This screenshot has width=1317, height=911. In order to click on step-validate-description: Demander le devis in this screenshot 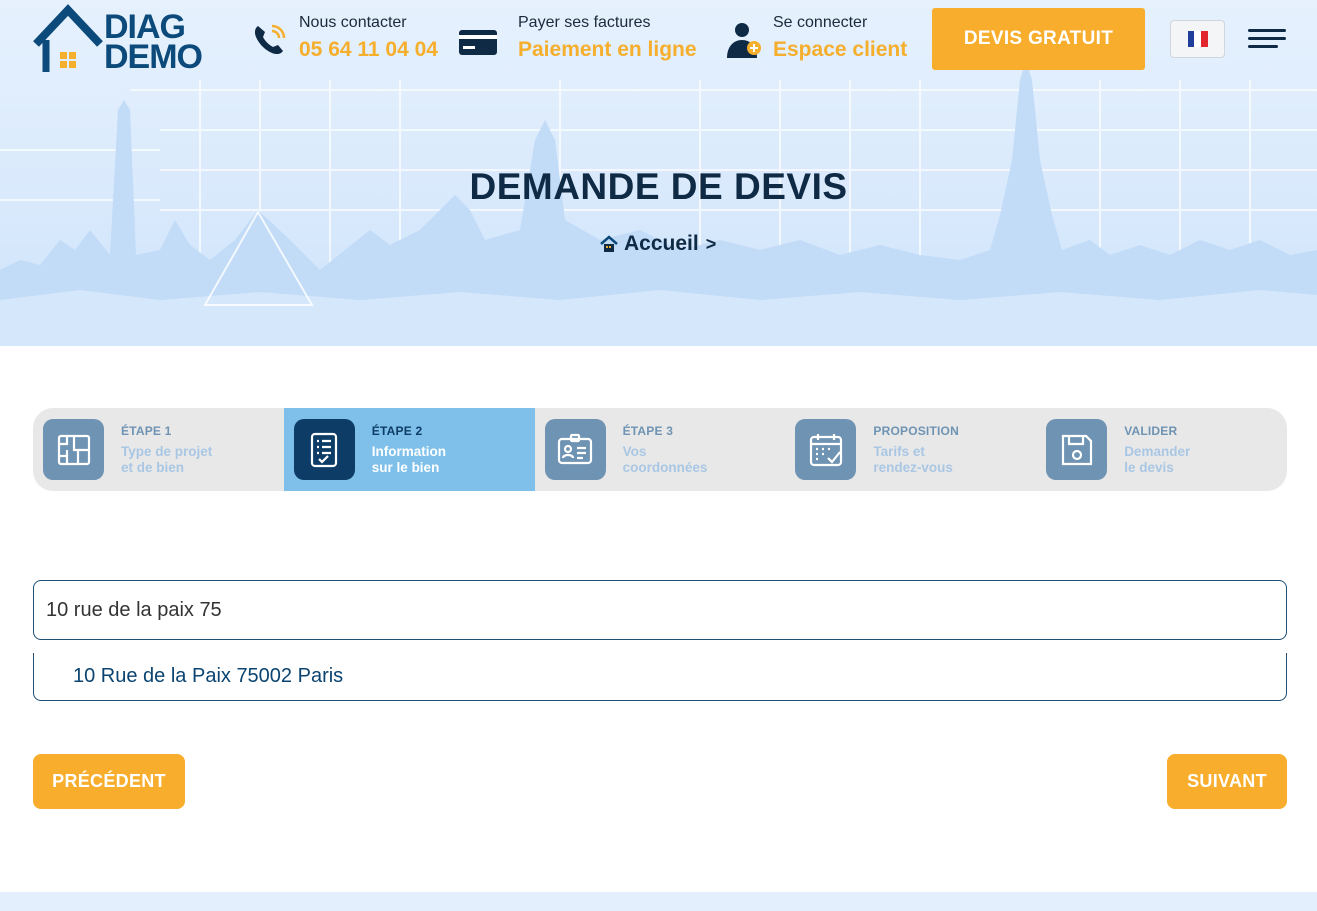, I will do `click(1194, 460)`.